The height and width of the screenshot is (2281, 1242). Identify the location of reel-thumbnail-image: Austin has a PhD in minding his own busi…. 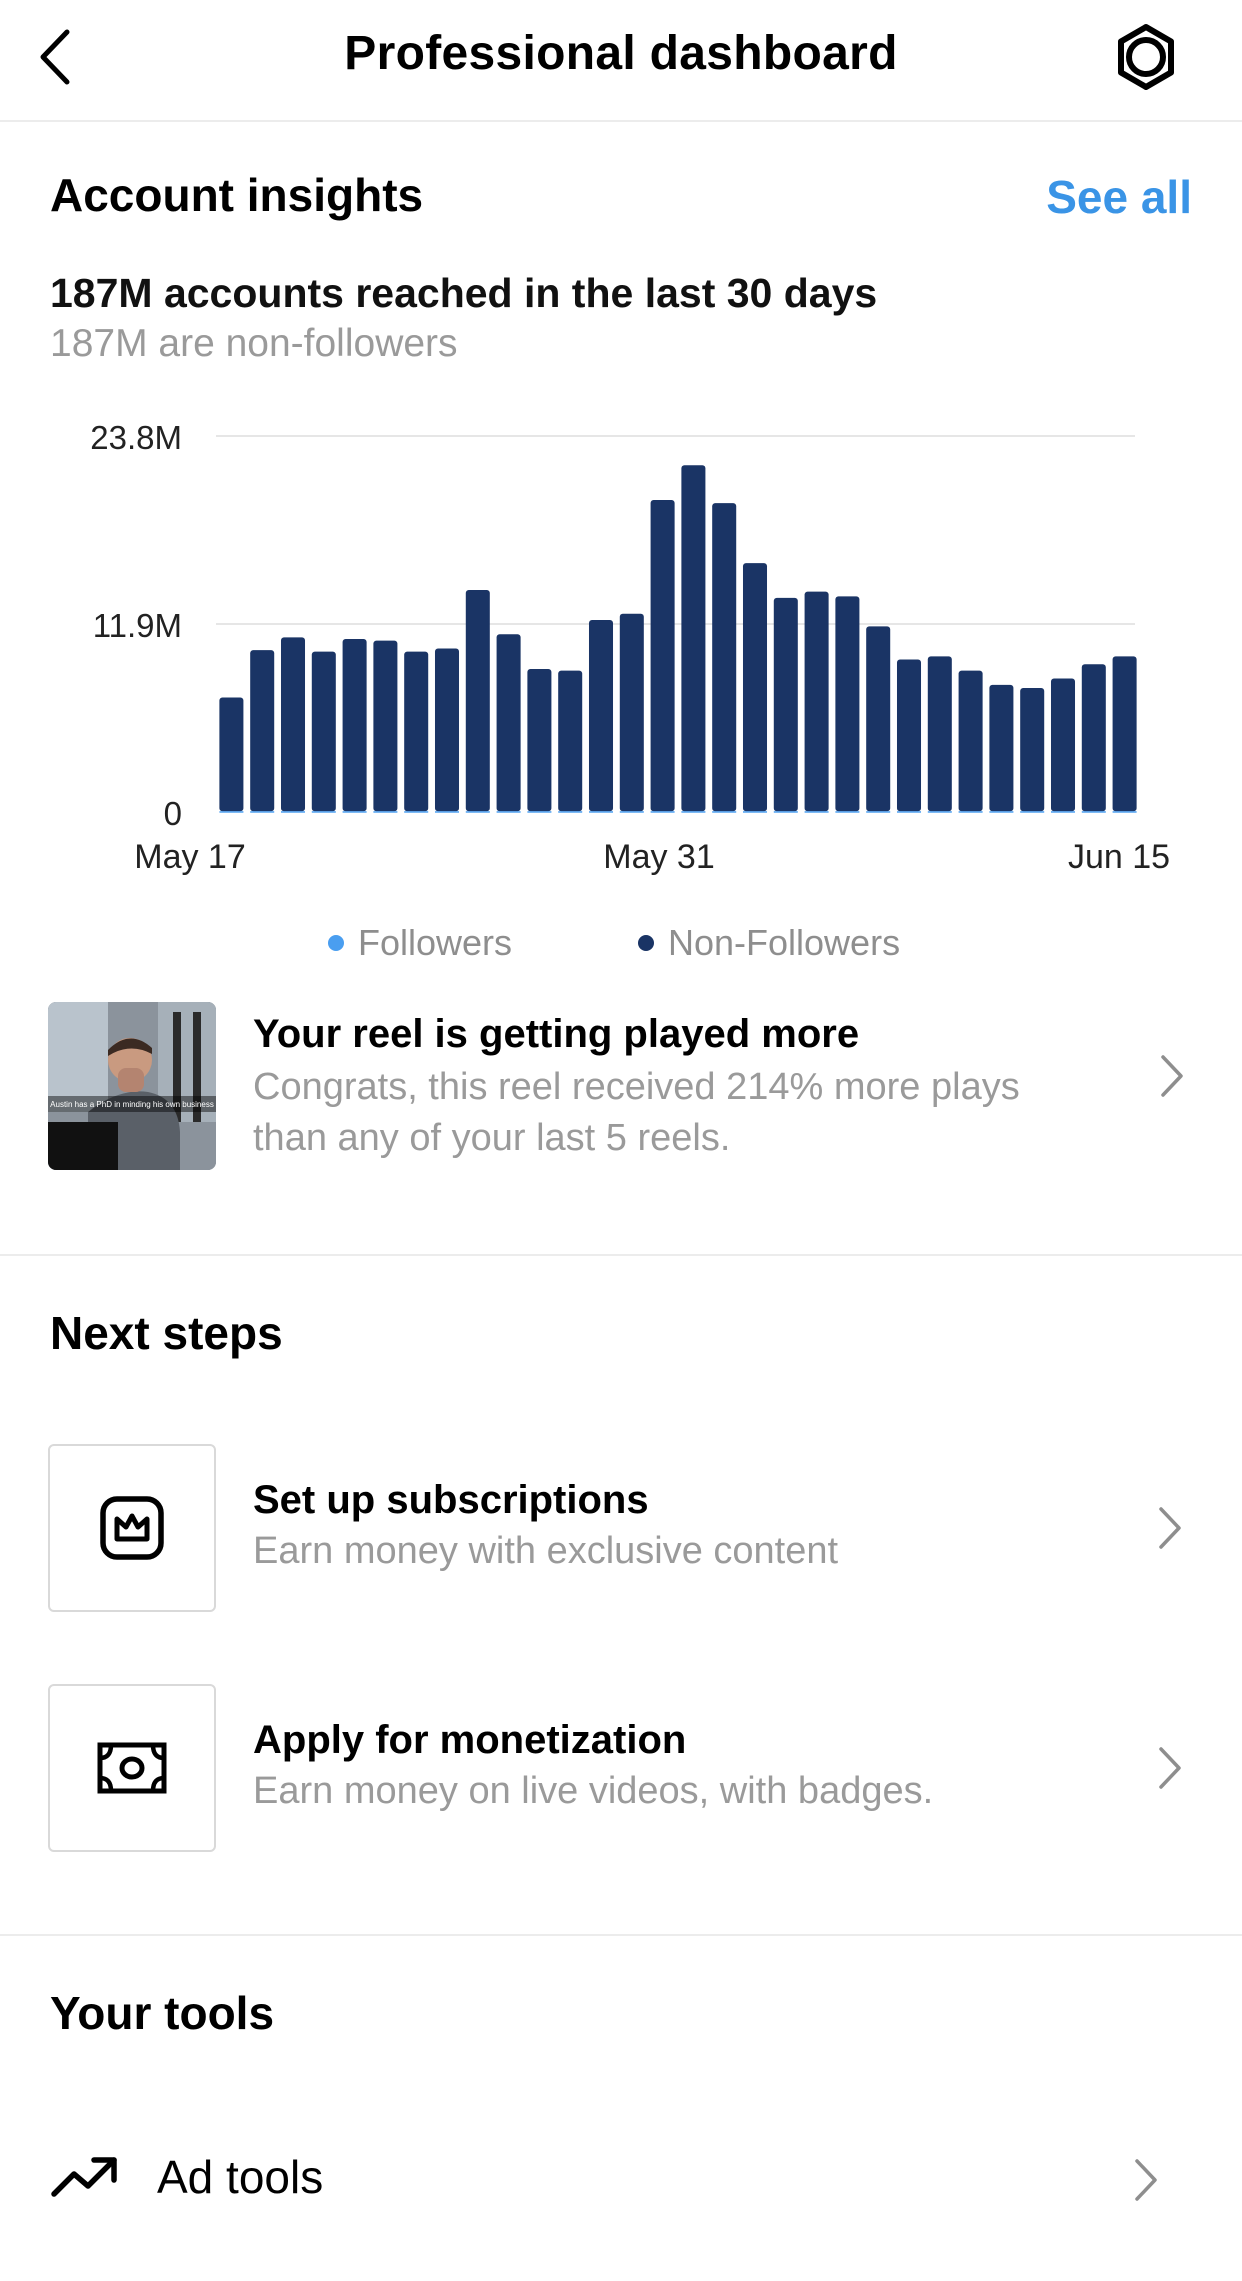
(132, 1086).